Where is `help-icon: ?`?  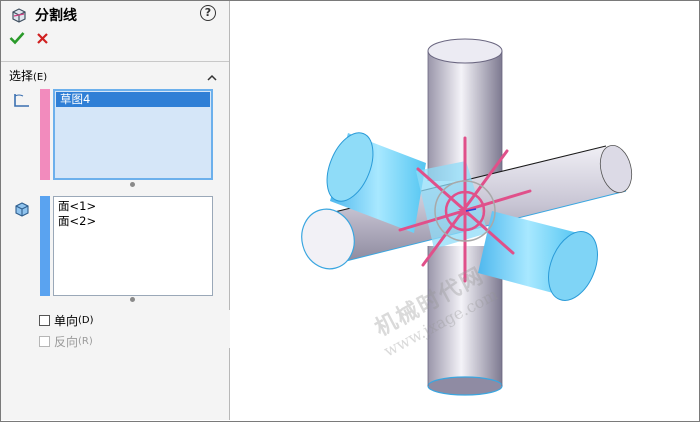 help-icon: ? is located at coordinates (208, 13).